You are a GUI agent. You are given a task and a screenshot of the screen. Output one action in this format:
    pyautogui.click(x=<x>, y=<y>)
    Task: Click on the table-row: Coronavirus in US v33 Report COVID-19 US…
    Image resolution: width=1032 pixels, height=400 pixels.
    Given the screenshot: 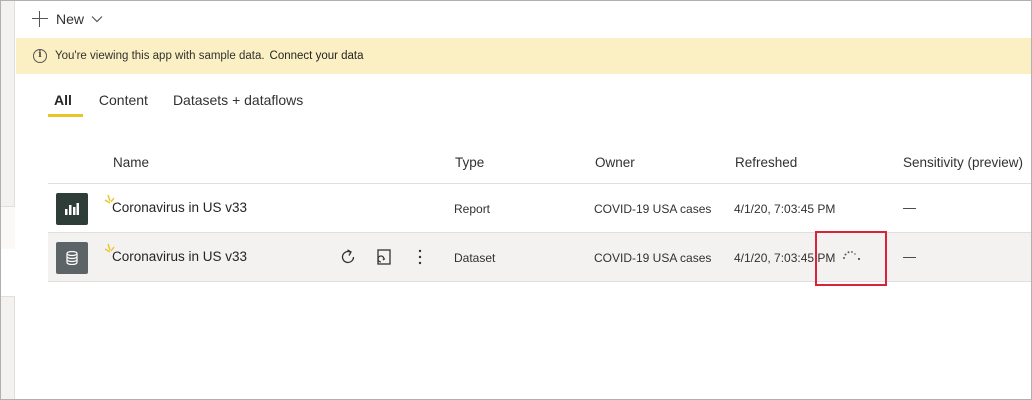 What is the action you would take?
    pyautogui.click(x=539, y=208)
    